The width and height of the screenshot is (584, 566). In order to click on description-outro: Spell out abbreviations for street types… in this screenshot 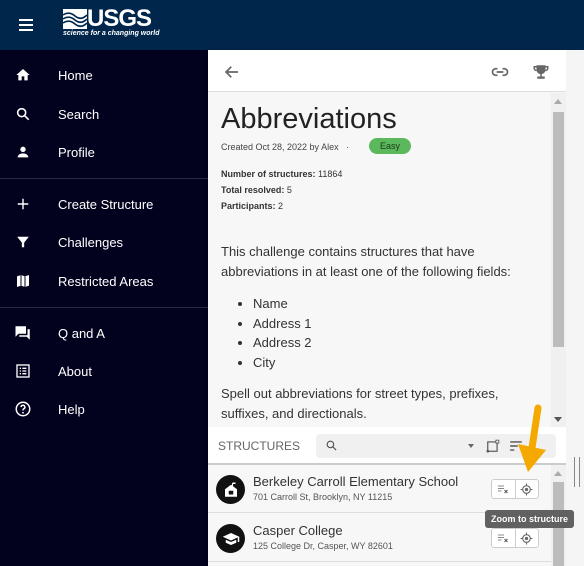, I will do `click(360, 403)`.